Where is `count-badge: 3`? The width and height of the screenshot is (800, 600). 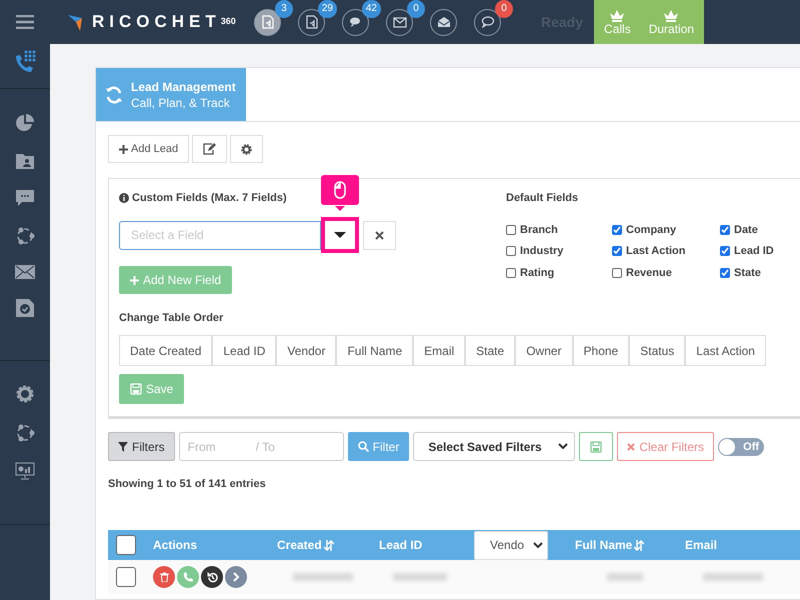
count-badge: 3 is located at coordinates (284, 9).